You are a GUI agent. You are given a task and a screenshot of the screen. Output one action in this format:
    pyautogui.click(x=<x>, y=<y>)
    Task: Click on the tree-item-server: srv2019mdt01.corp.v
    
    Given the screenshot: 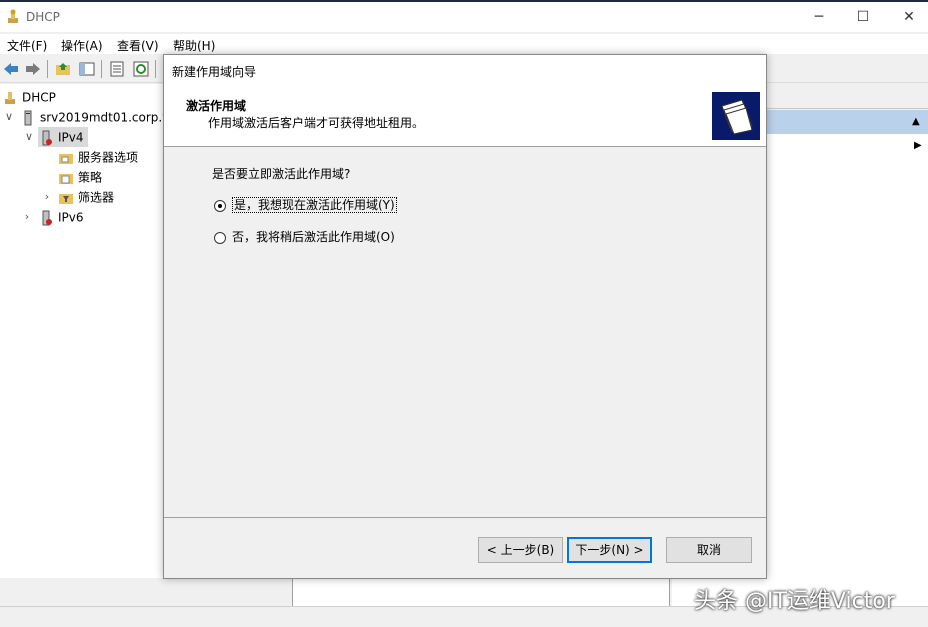 What is the action you would take?
    pyautogui.click(x=94, y=117)
    